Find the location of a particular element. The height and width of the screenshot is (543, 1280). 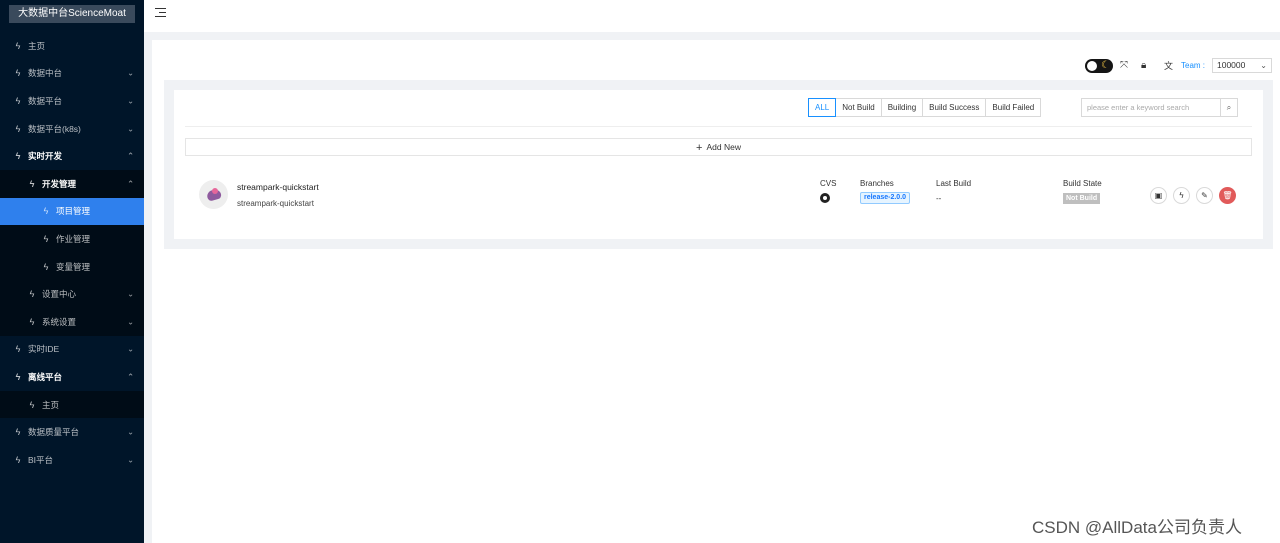

project-name: streampark-quickstart is located at coordinates (278, 187).